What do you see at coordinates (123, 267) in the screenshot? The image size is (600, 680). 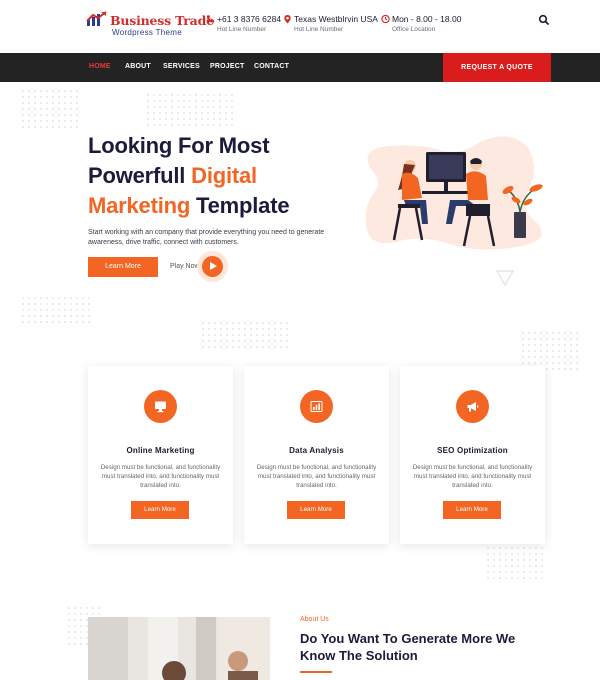 I see `hero-learn-more-button: Learn More` at bounding box center [123, 267].